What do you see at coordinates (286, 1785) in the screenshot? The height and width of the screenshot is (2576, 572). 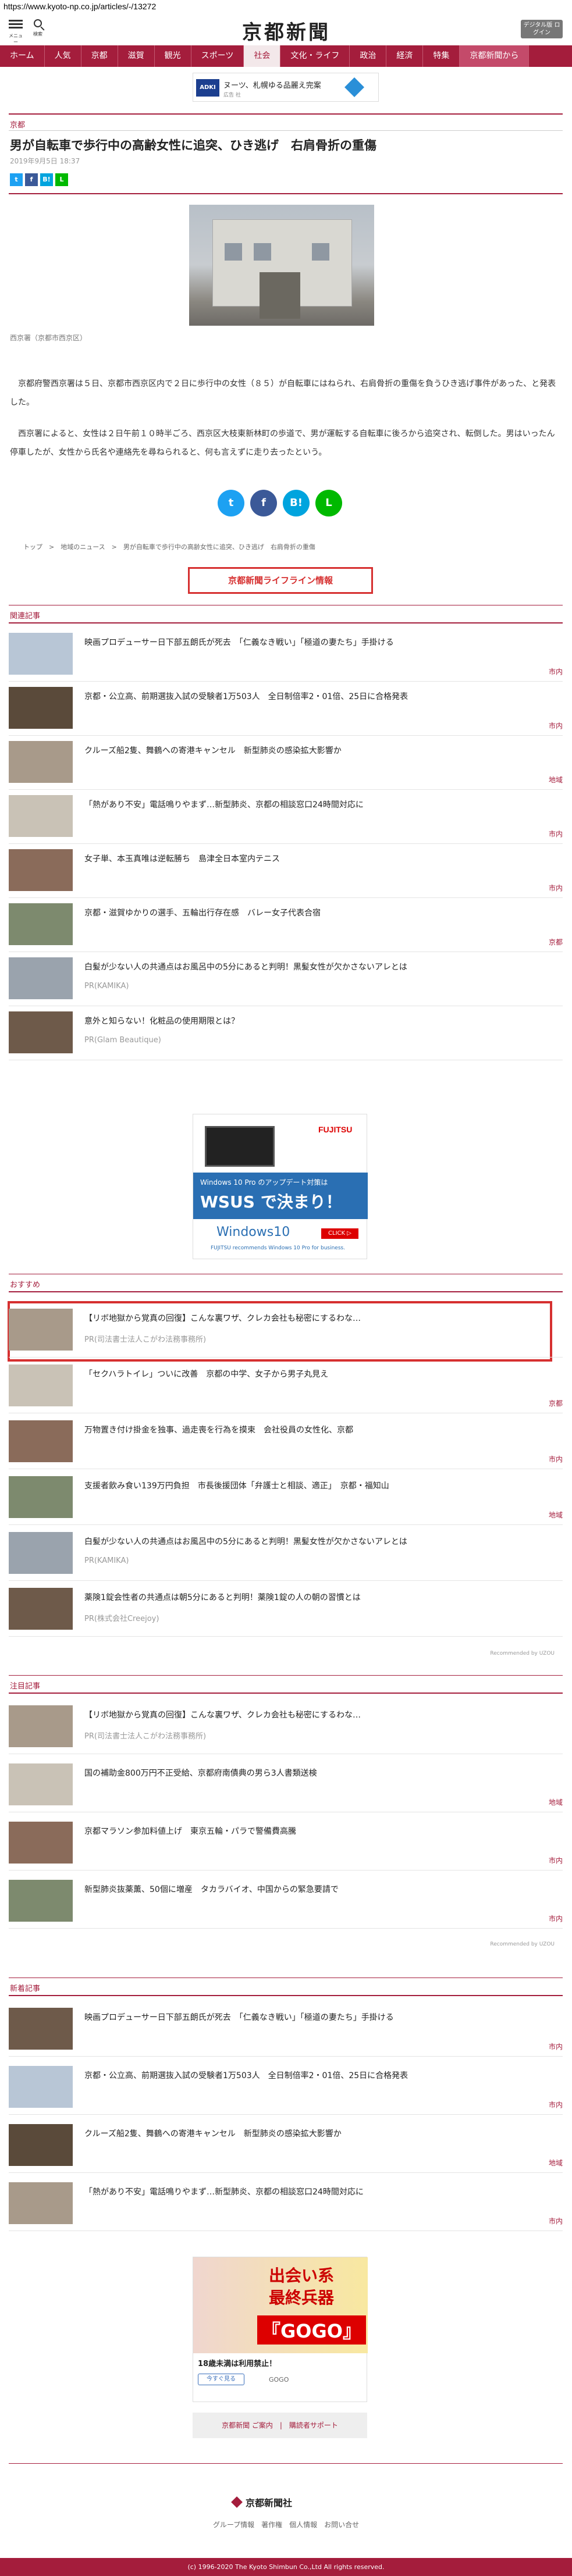 I see `list-item: 国の補助金800万円不正受給、京都府南債典の男ら3人書類送検地域` at bounding box center [286, 1785].